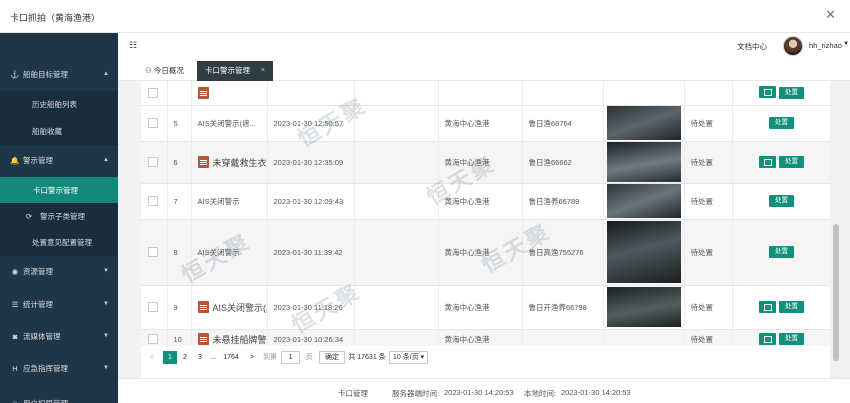 This screenshot has width=850, height=403. I want to click on avatar, so click(793, 46).